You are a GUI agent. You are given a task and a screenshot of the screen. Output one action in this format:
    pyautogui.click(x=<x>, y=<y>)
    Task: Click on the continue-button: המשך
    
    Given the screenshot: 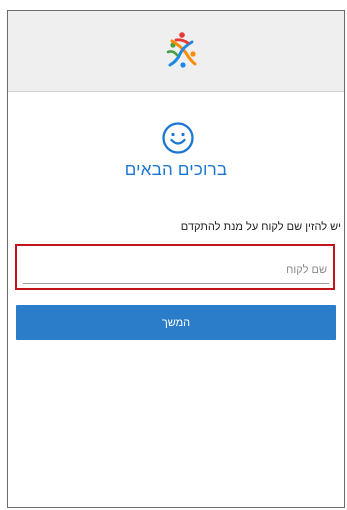 What is the action you would take?
    pyautogui.click(x=176, y=322)
    